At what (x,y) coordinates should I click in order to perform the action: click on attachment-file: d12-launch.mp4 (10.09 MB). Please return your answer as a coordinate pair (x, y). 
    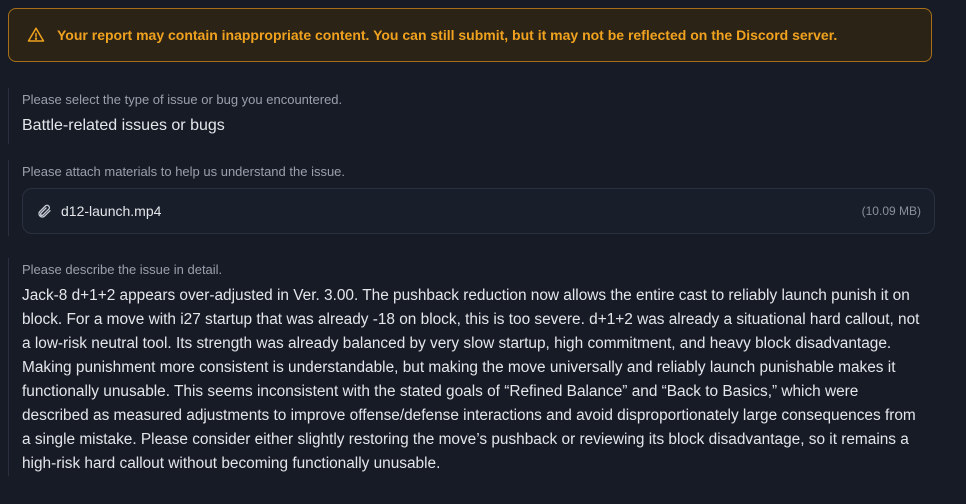
    Looking at the image, I should click on (478, 211).